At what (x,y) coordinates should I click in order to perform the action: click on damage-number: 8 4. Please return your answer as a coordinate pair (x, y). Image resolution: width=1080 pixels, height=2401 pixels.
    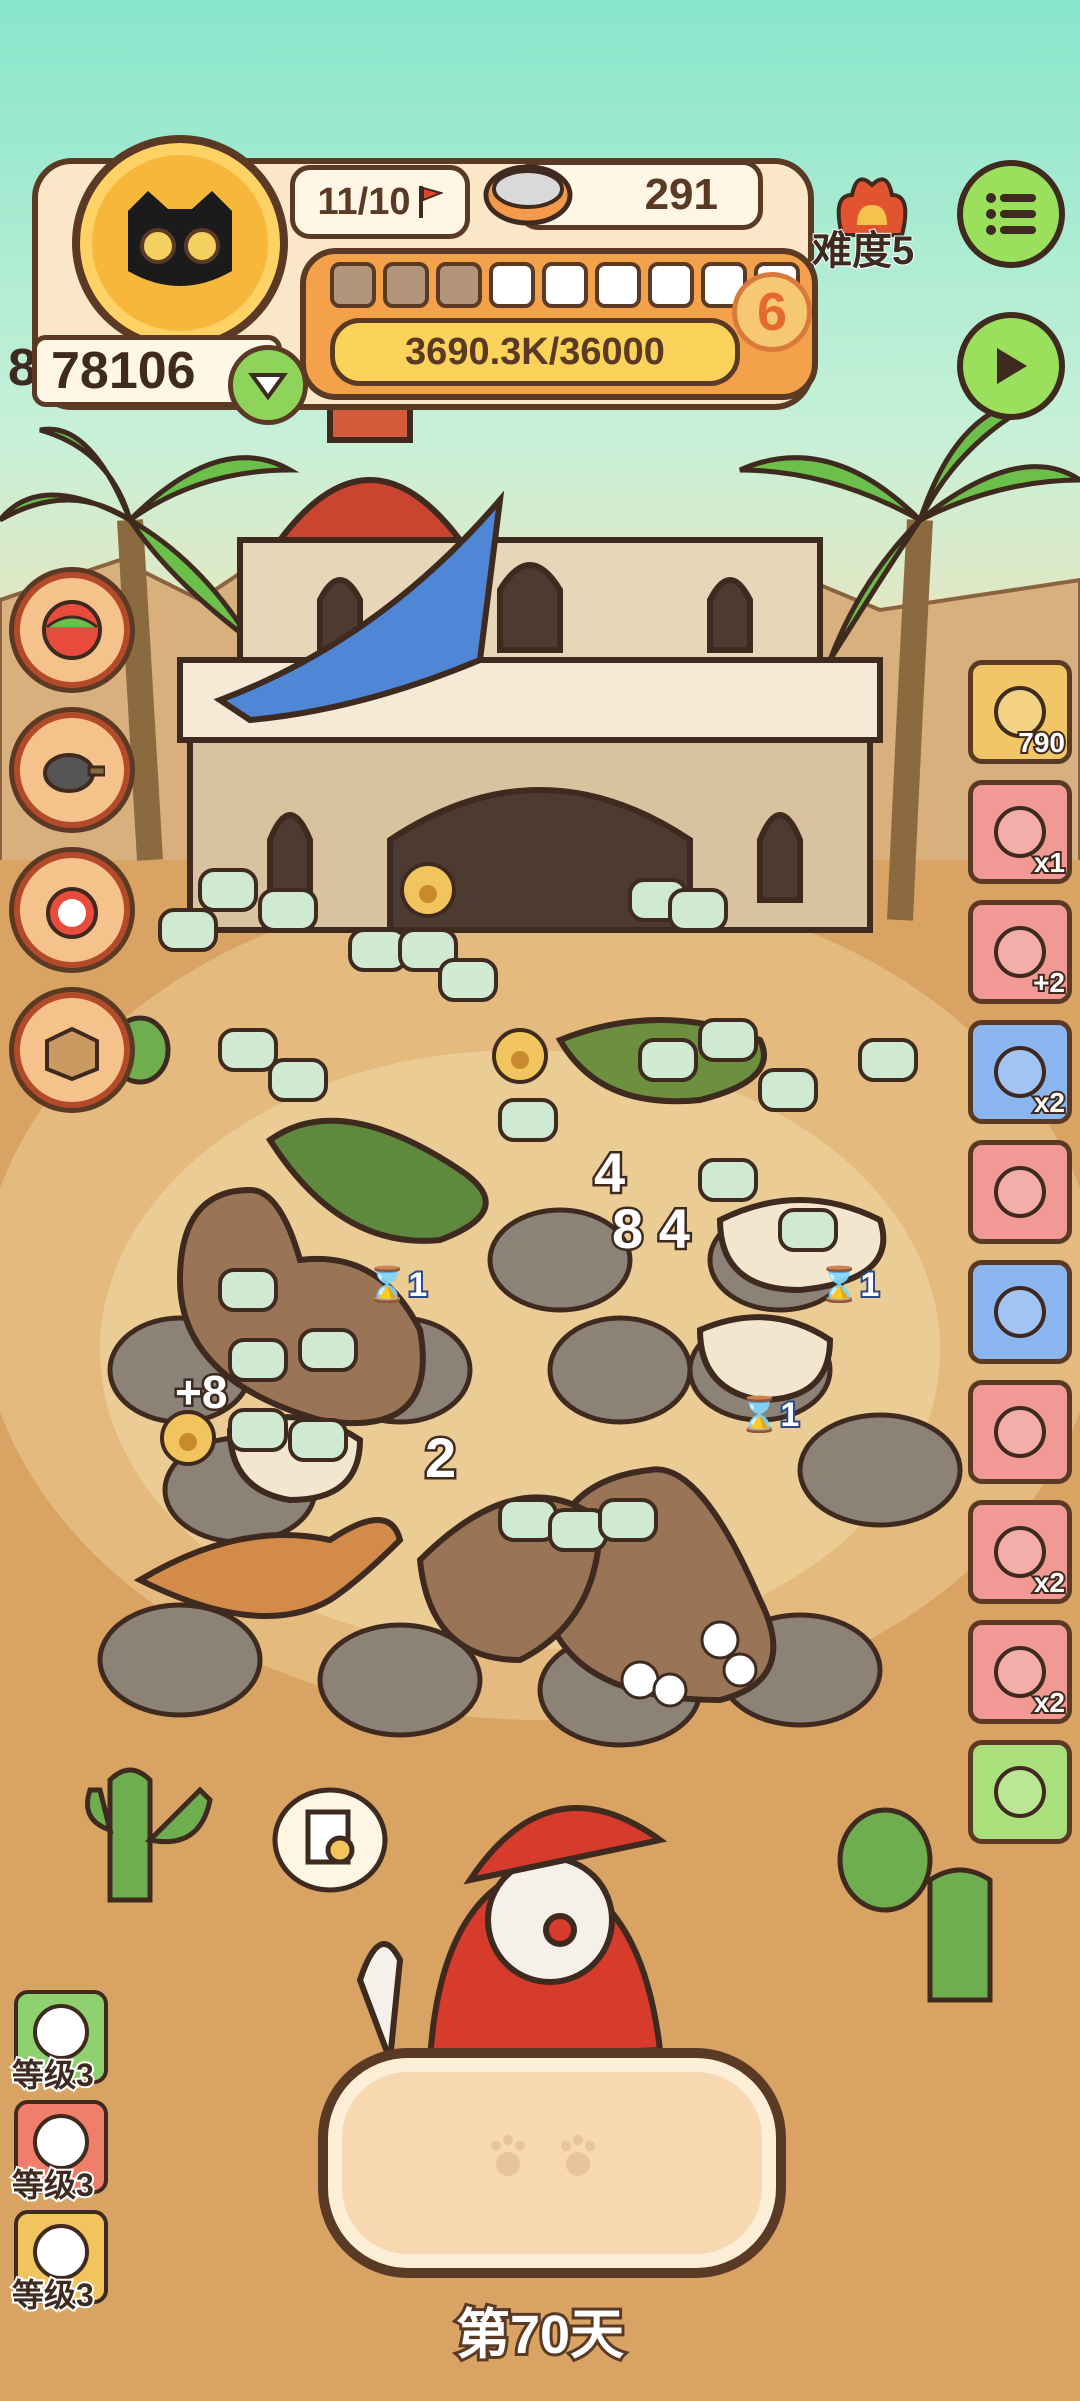
    Looking at the image, I should click on (651, 1229).